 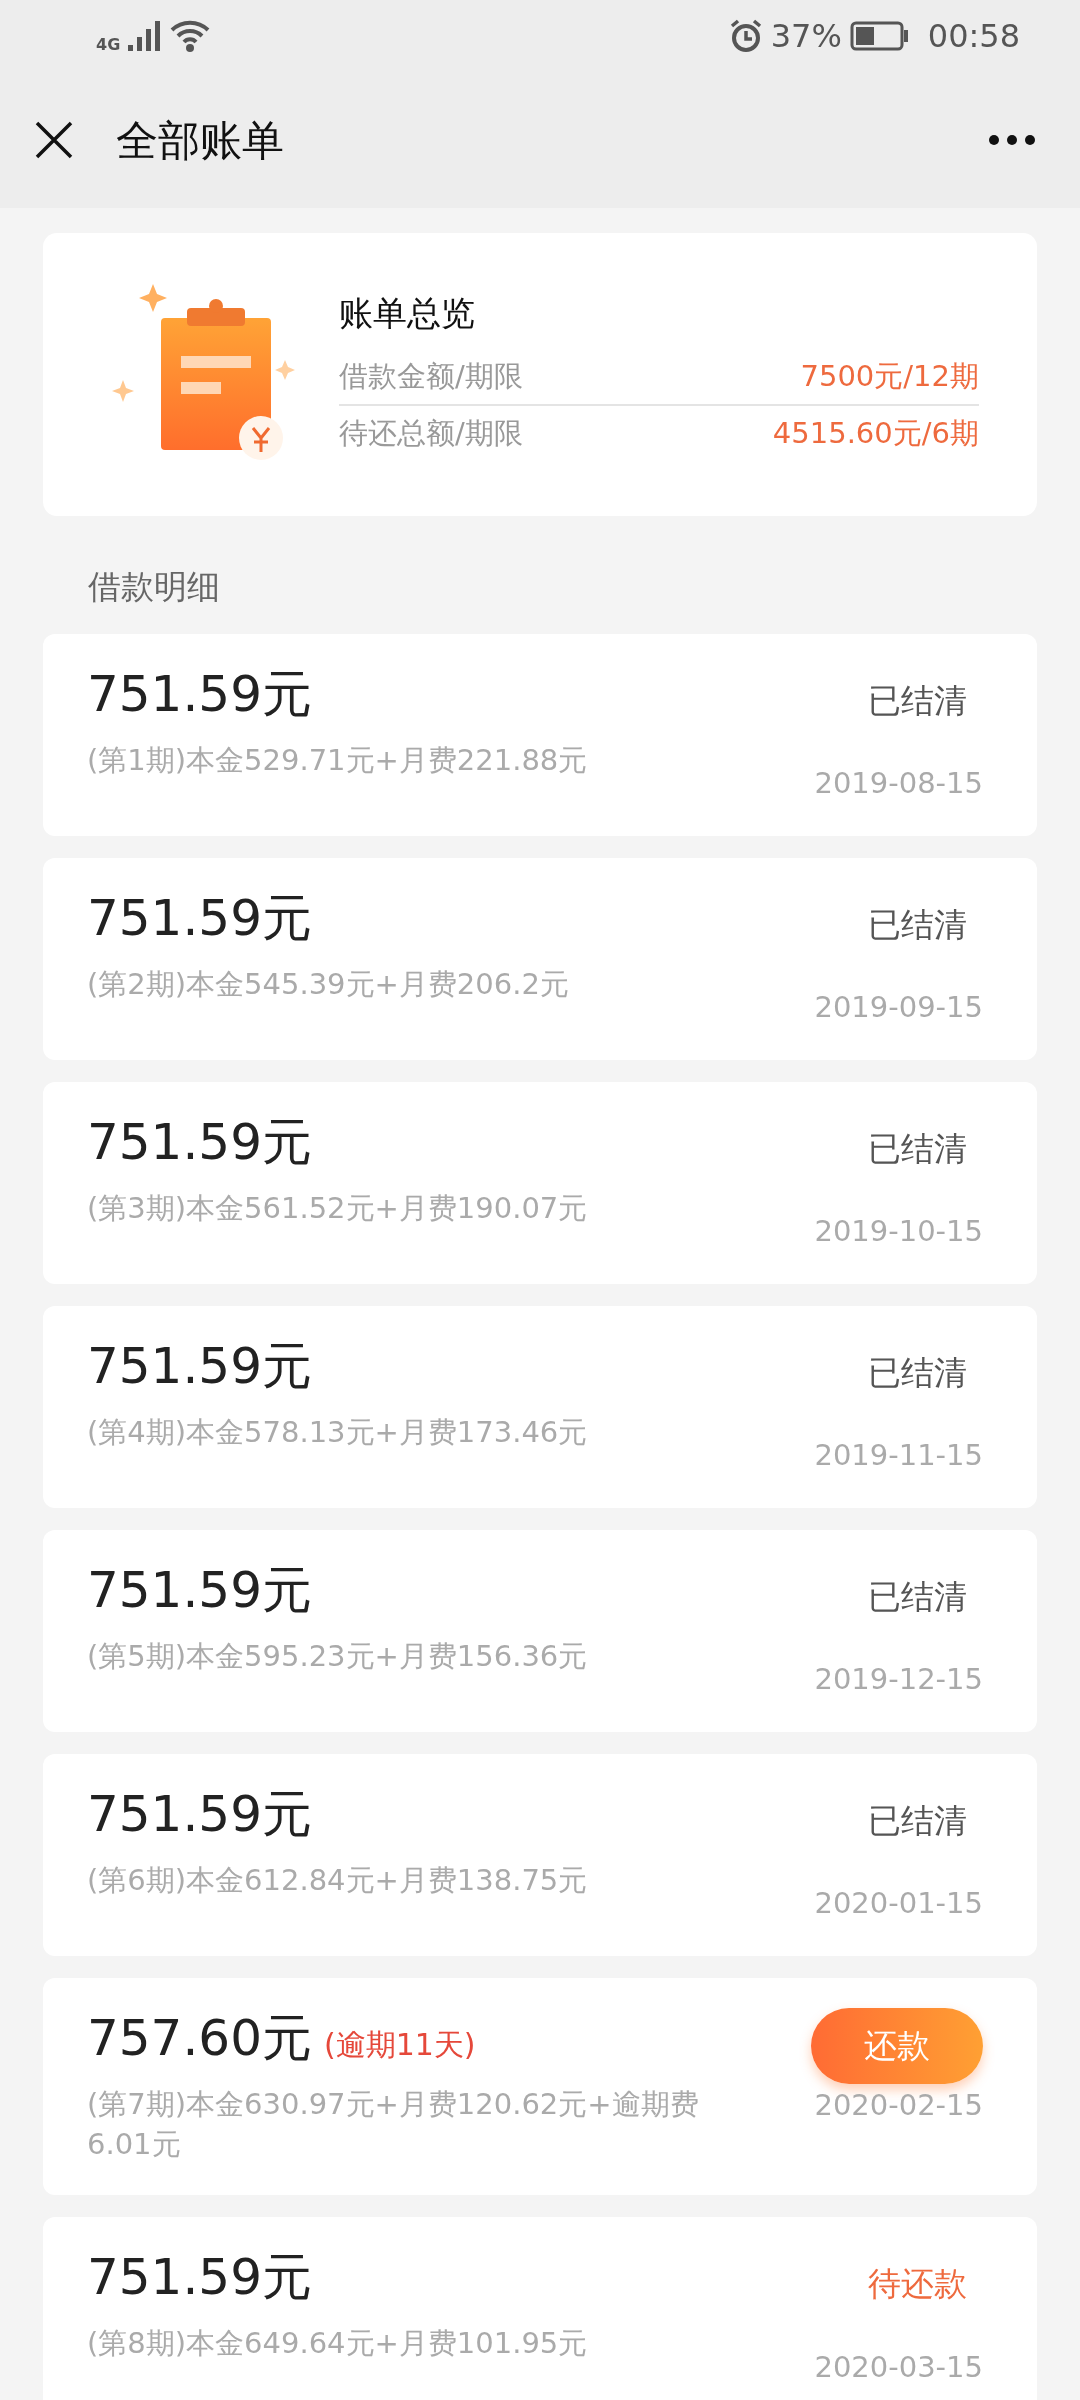 What do you see at coordinates (337, 2343) in the screenshot?
I see `bill-detail: (第8期)本金649.64元+月费101.95元` at bounding box center [337, 2343].